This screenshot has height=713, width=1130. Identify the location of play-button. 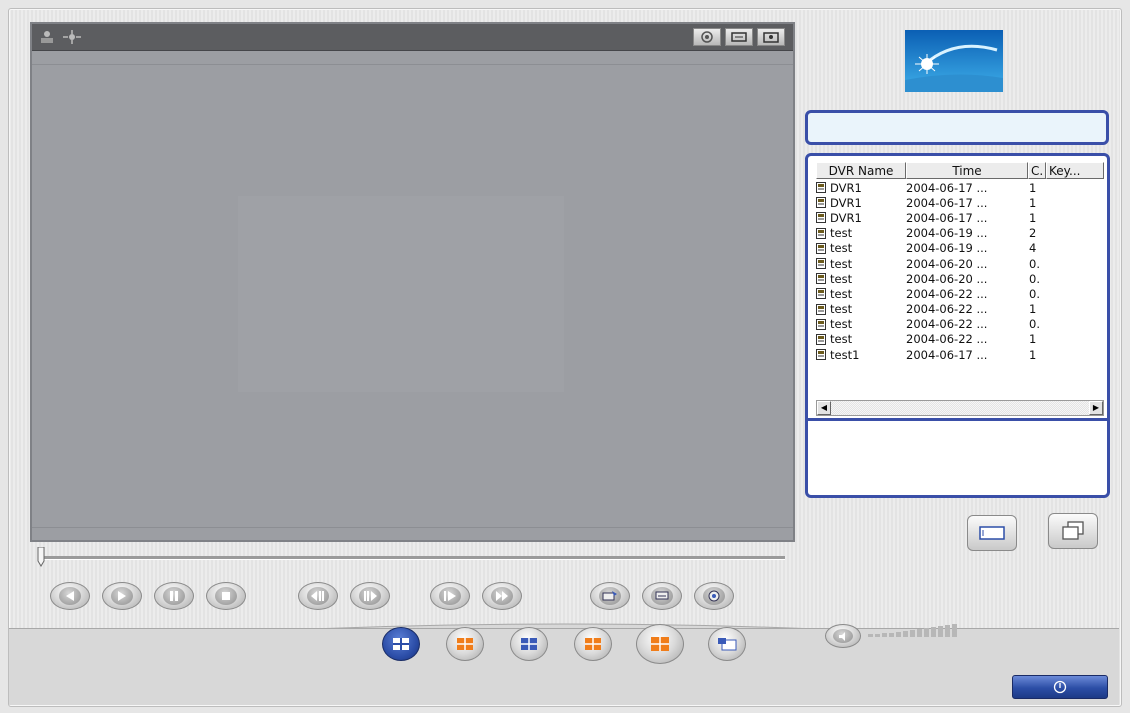
(122, 596).